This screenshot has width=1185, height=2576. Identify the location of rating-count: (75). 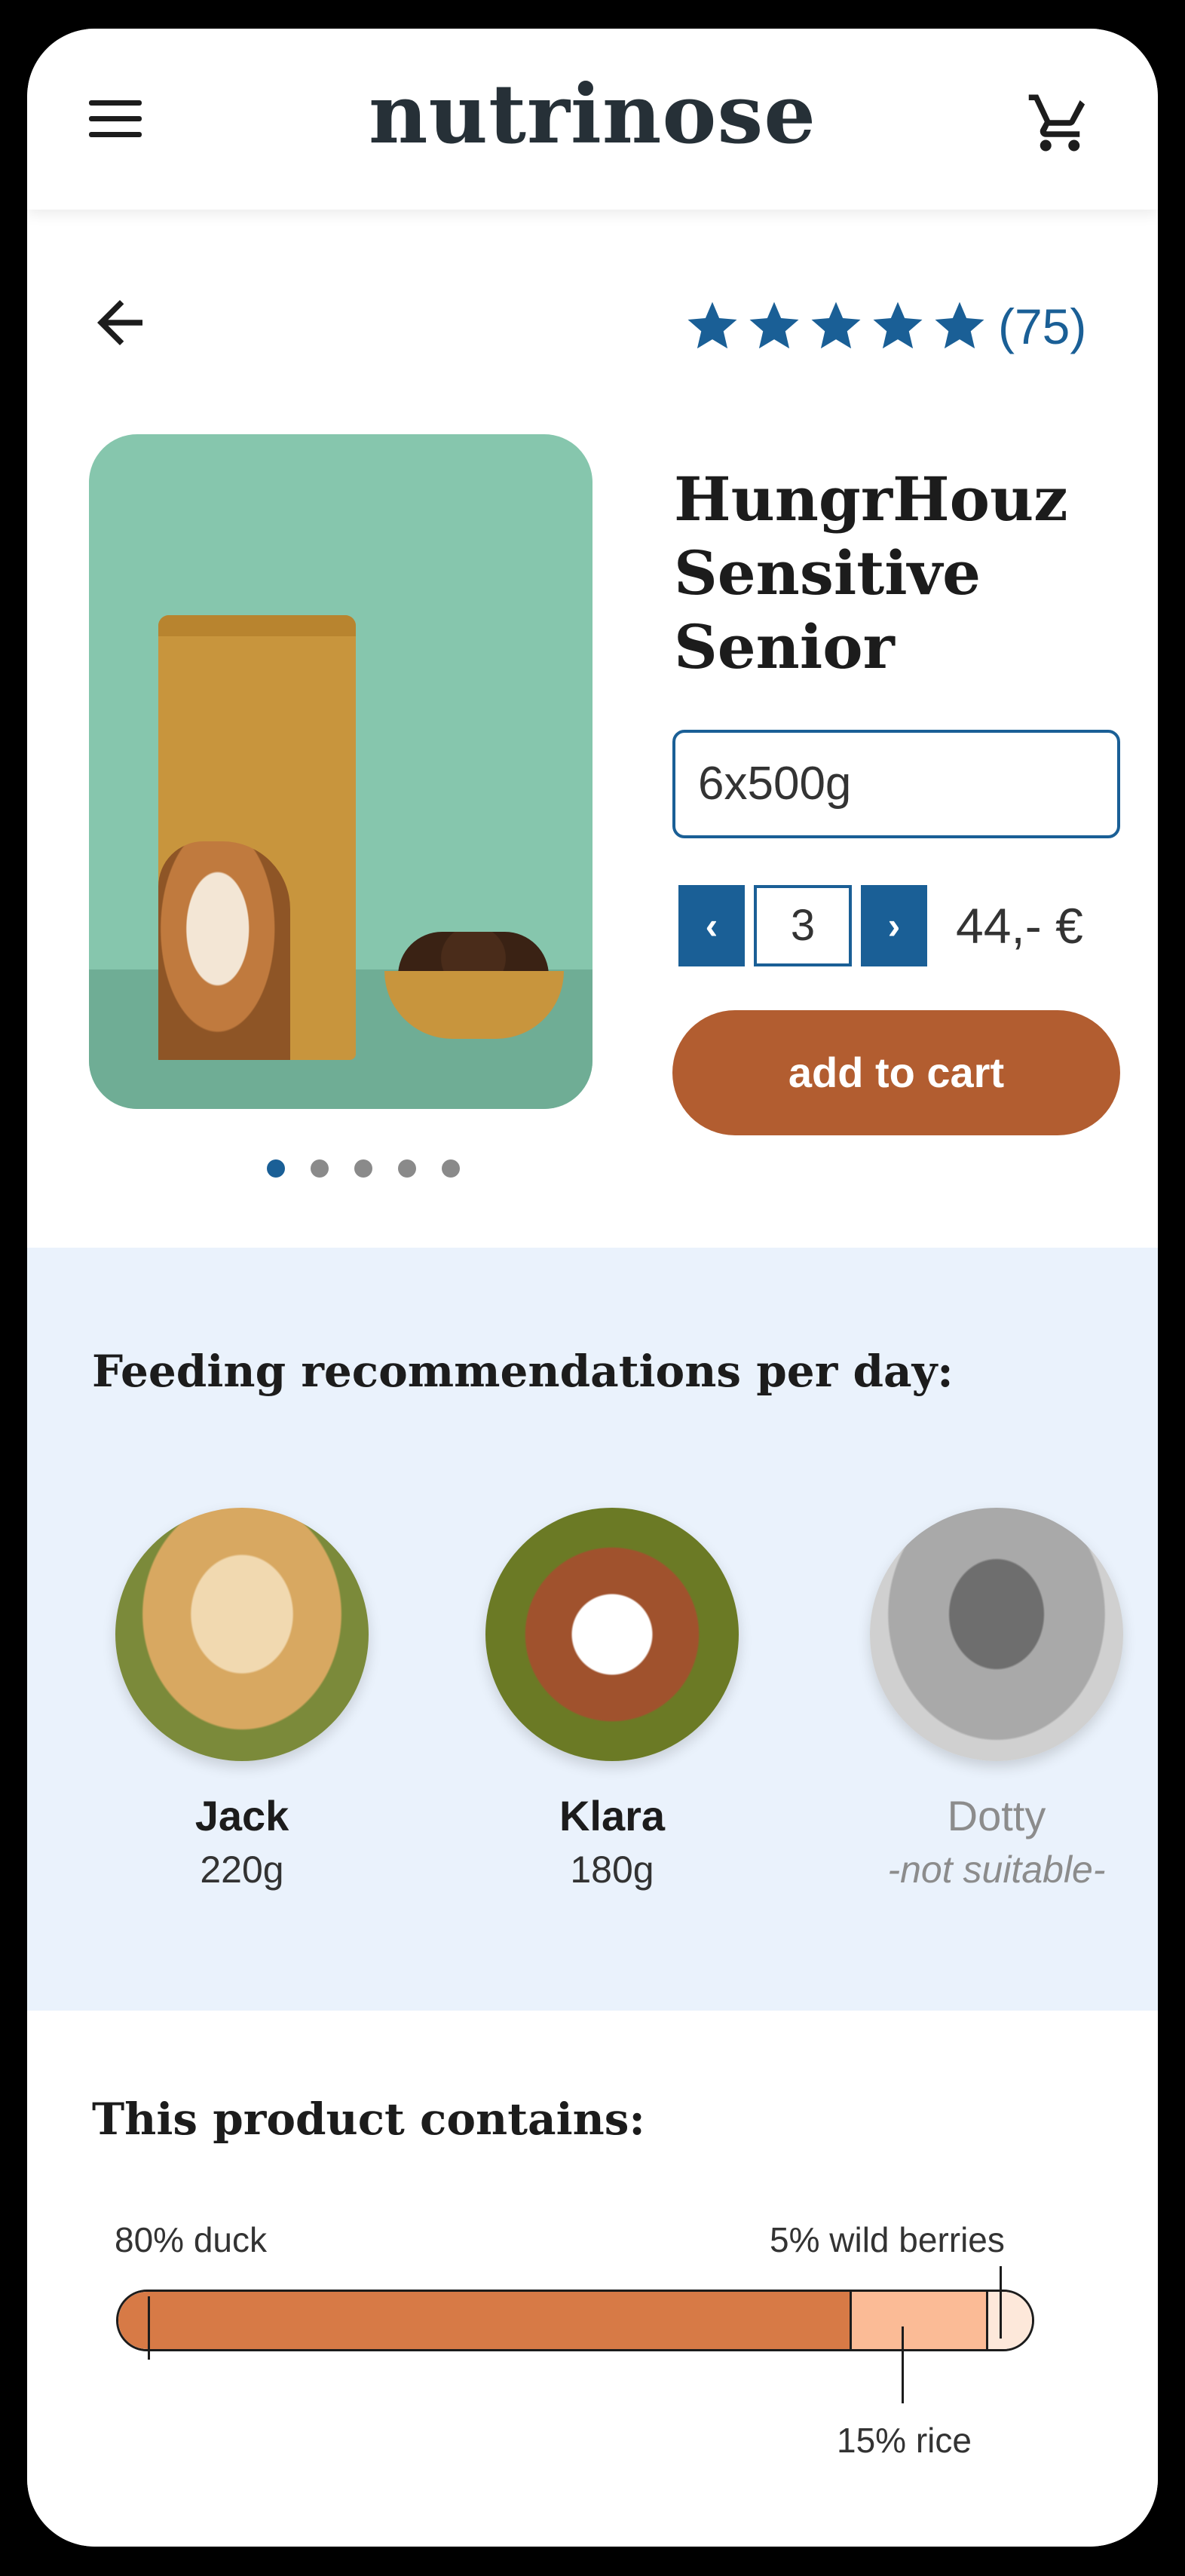
(1042, 326).